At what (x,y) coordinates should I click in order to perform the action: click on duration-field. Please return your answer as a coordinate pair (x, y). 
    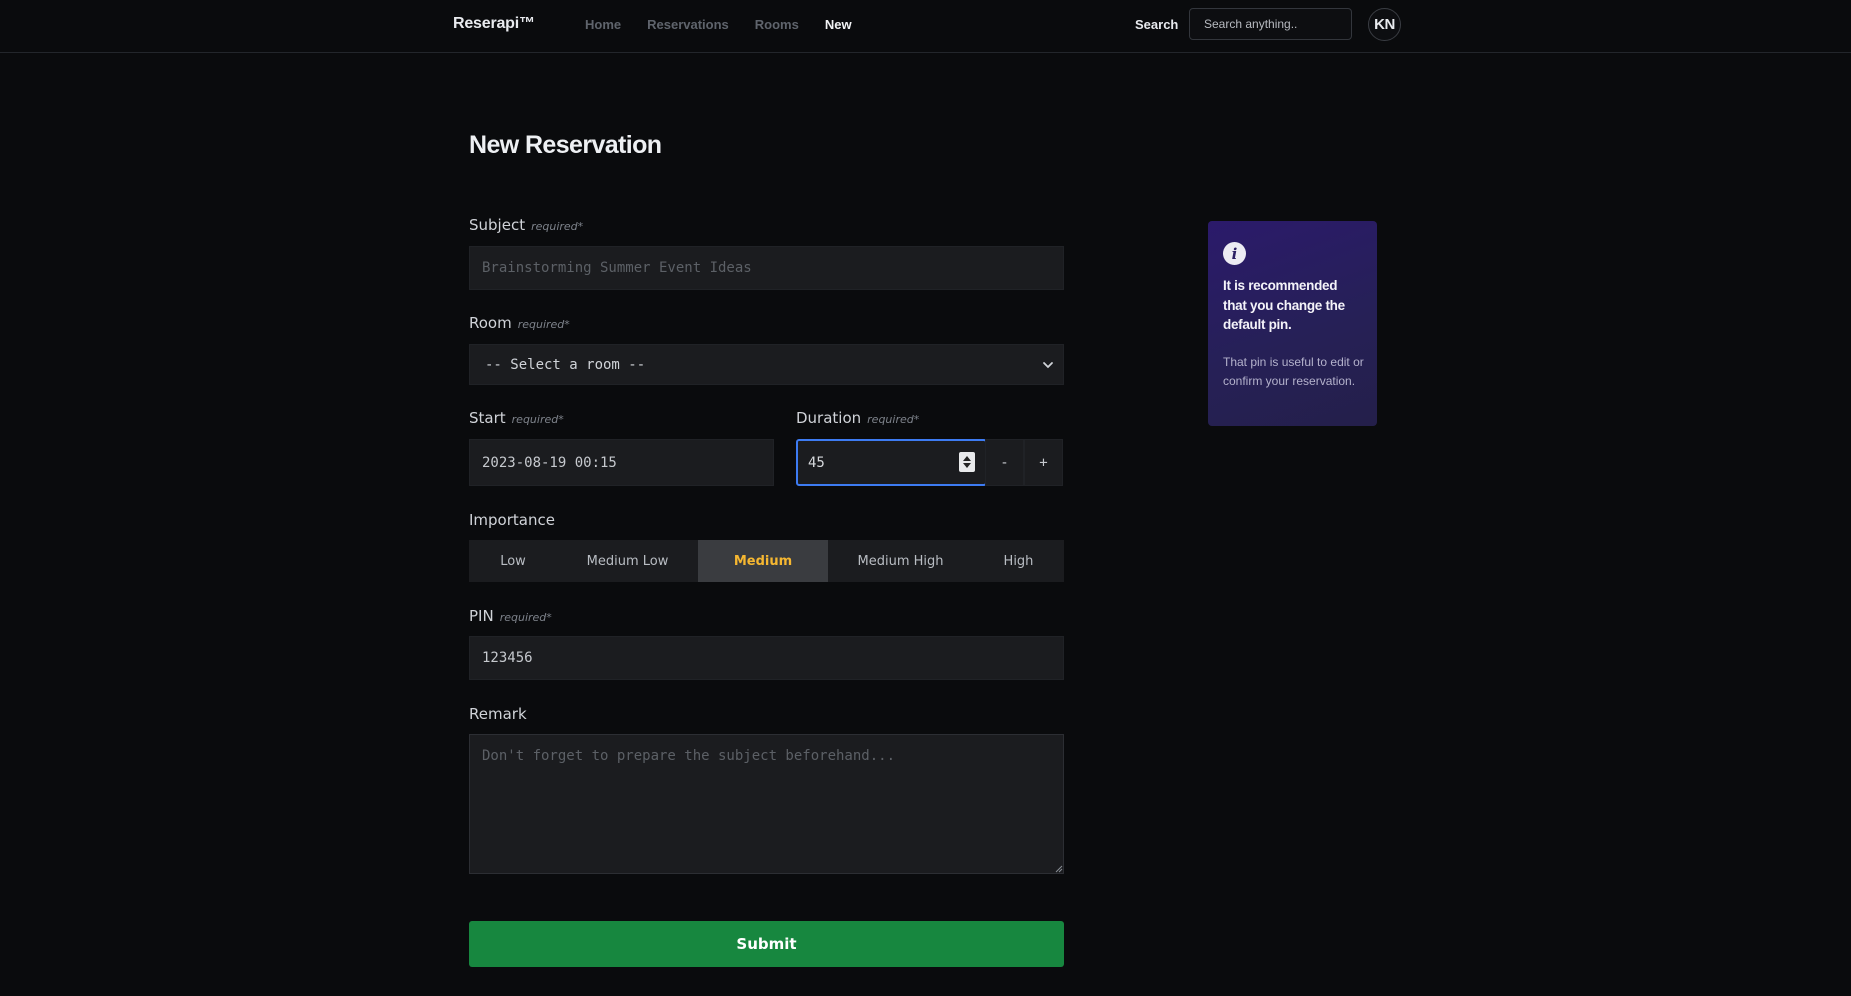
    Looking at the image, I should click on (891, 462).